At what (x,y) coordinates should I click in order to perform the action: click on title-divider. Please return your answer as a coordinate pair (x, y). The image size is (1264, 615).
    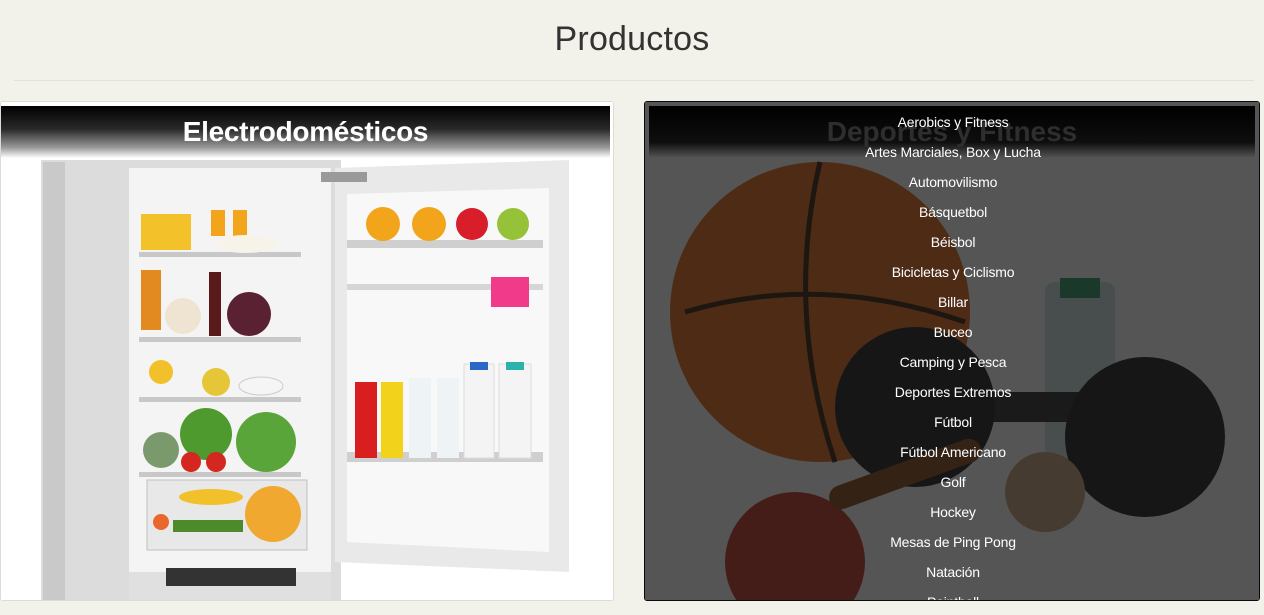
    Looking at the image, I should click on (634, 80).